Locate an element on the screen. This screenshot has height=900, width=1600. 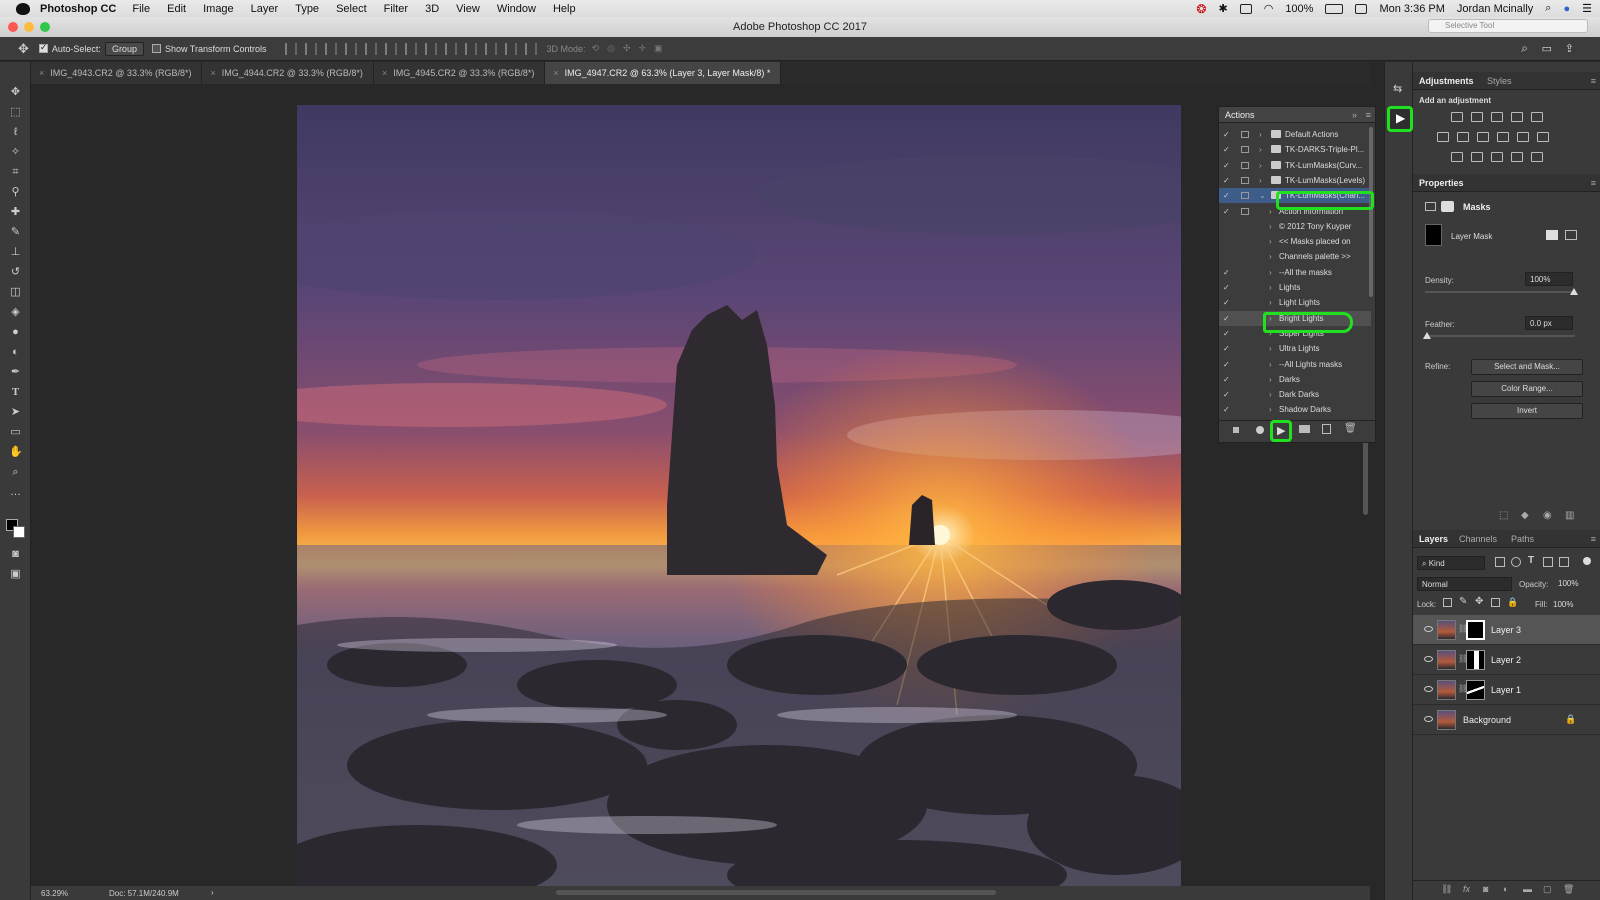
fill-field: 100% is located at coordinates (1563, 604).